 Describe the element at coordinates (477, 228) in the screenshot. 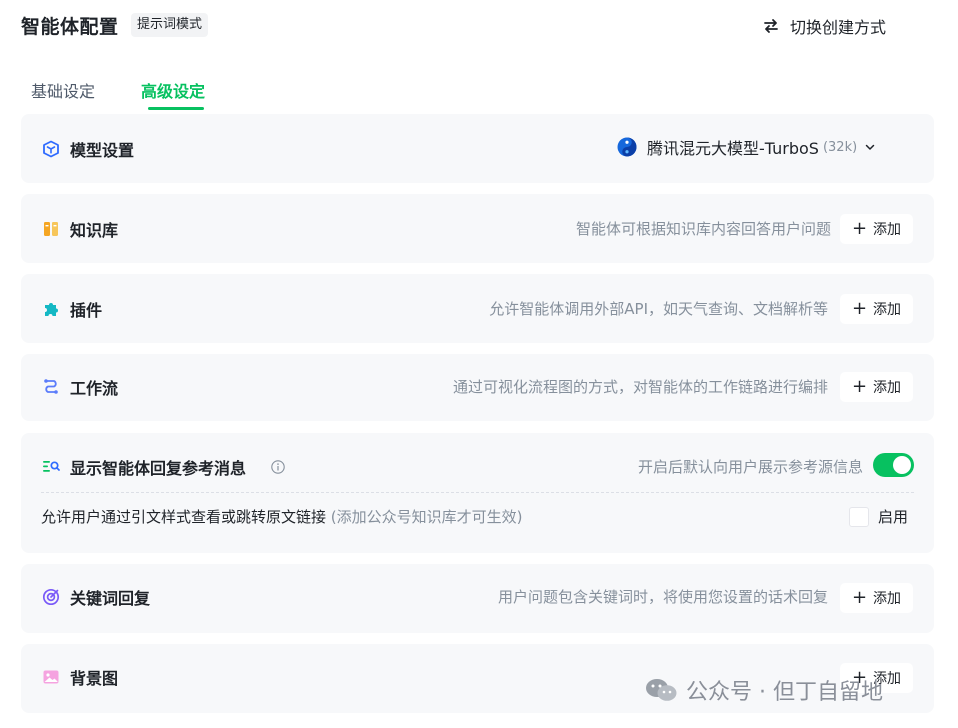

I see `knowledge-base-card: 知识库 智能体可根据知识库内容回答用户问题 + 添加` at that location.